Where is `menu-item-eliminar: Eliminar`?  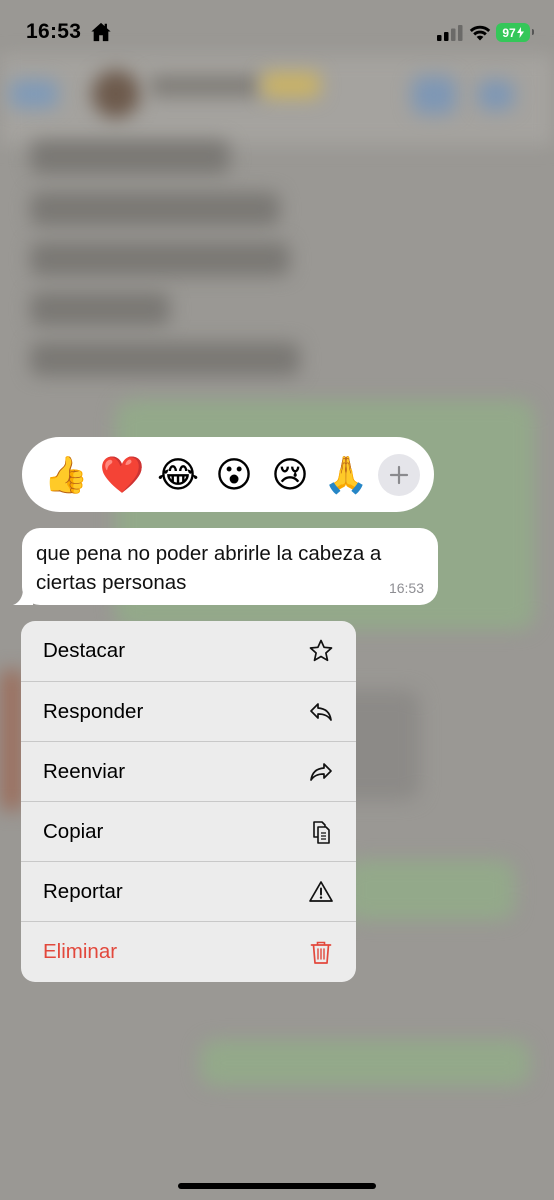
menu-item-eliminar: Eliminar is located at coordinates (188, 951).